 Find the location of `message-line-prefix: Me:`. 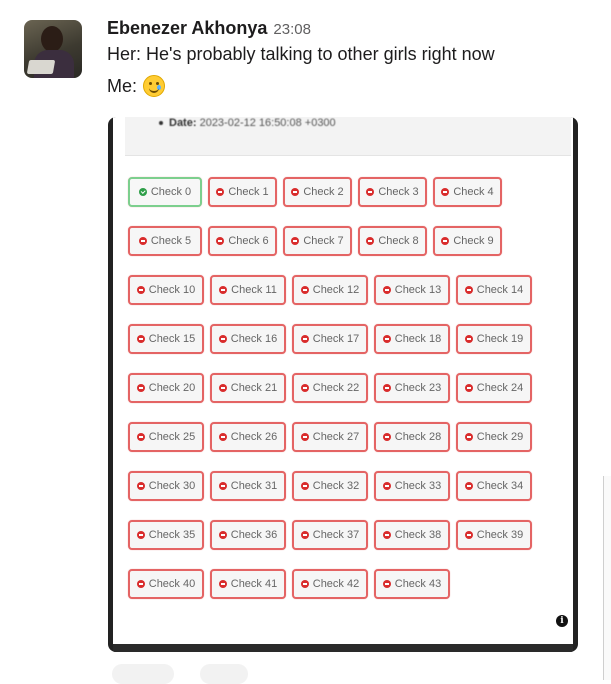

message-line-prefix: Me: is located at coordinates (122, 85).